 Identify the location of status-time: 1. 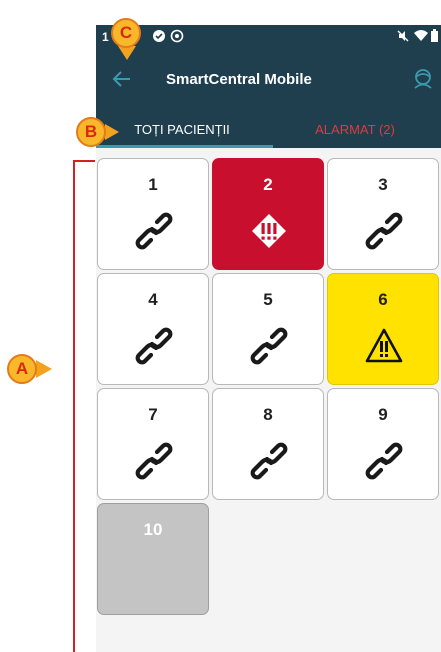
(105, 37).